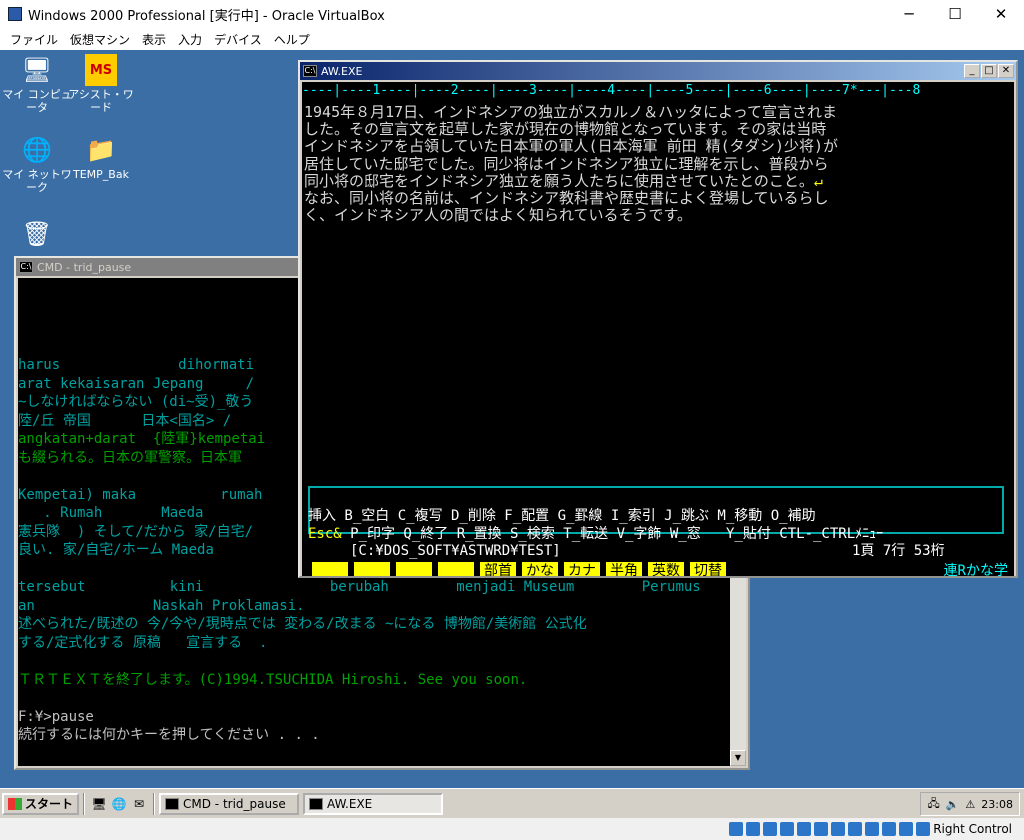 The width and height of the screenshot is (1024, 840). Describe the element at coordinates (169, 735) in the screenshot. I see `console-line: 続行するには何かキーを押してください . . .` at that location.